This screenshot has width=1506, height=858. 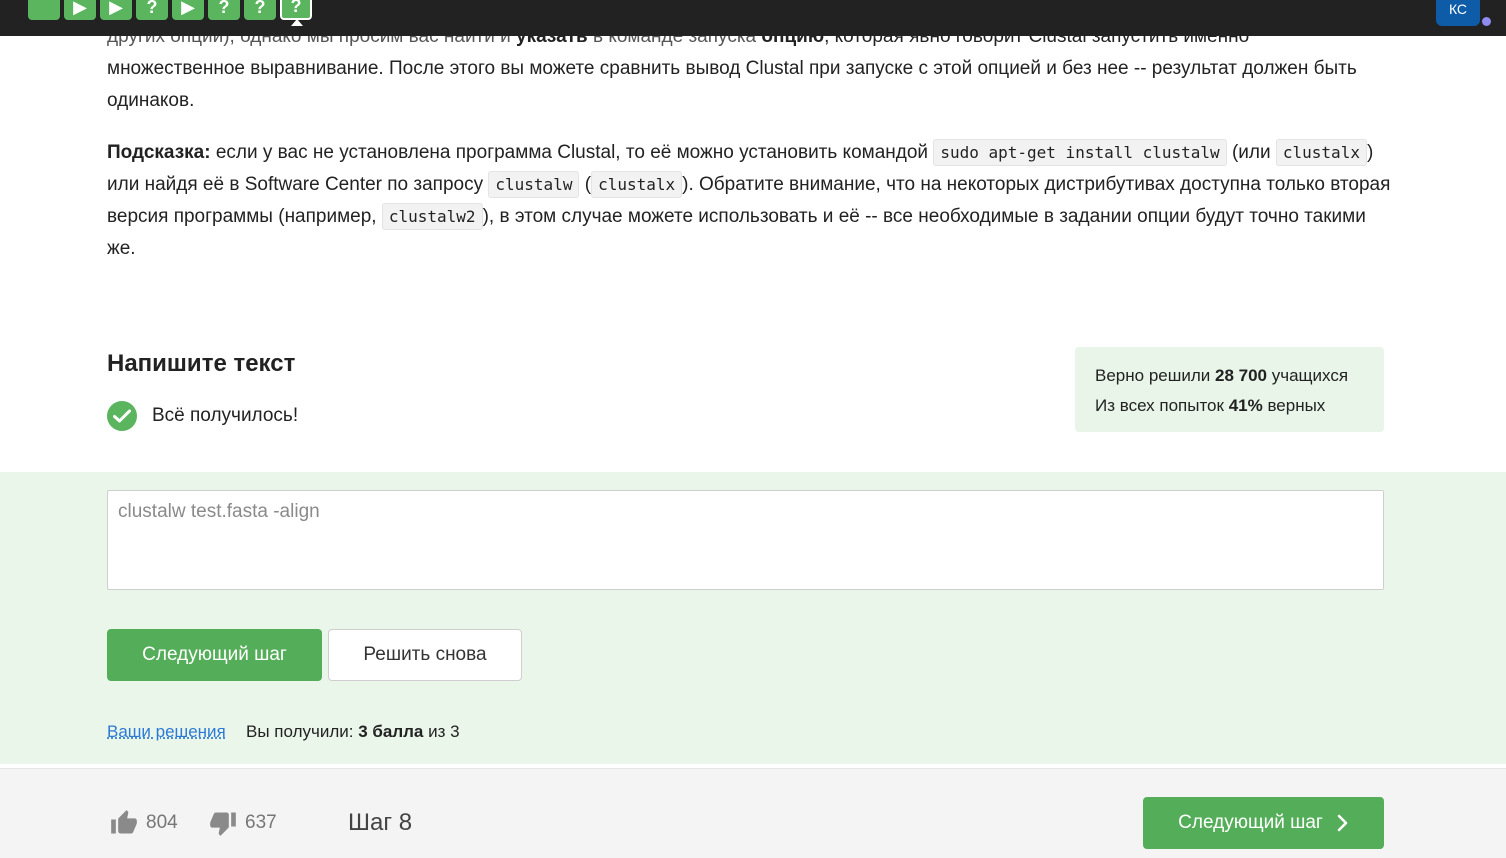 I want to click on next-step-button: Следующий шаг, so click(x=214, y=655).